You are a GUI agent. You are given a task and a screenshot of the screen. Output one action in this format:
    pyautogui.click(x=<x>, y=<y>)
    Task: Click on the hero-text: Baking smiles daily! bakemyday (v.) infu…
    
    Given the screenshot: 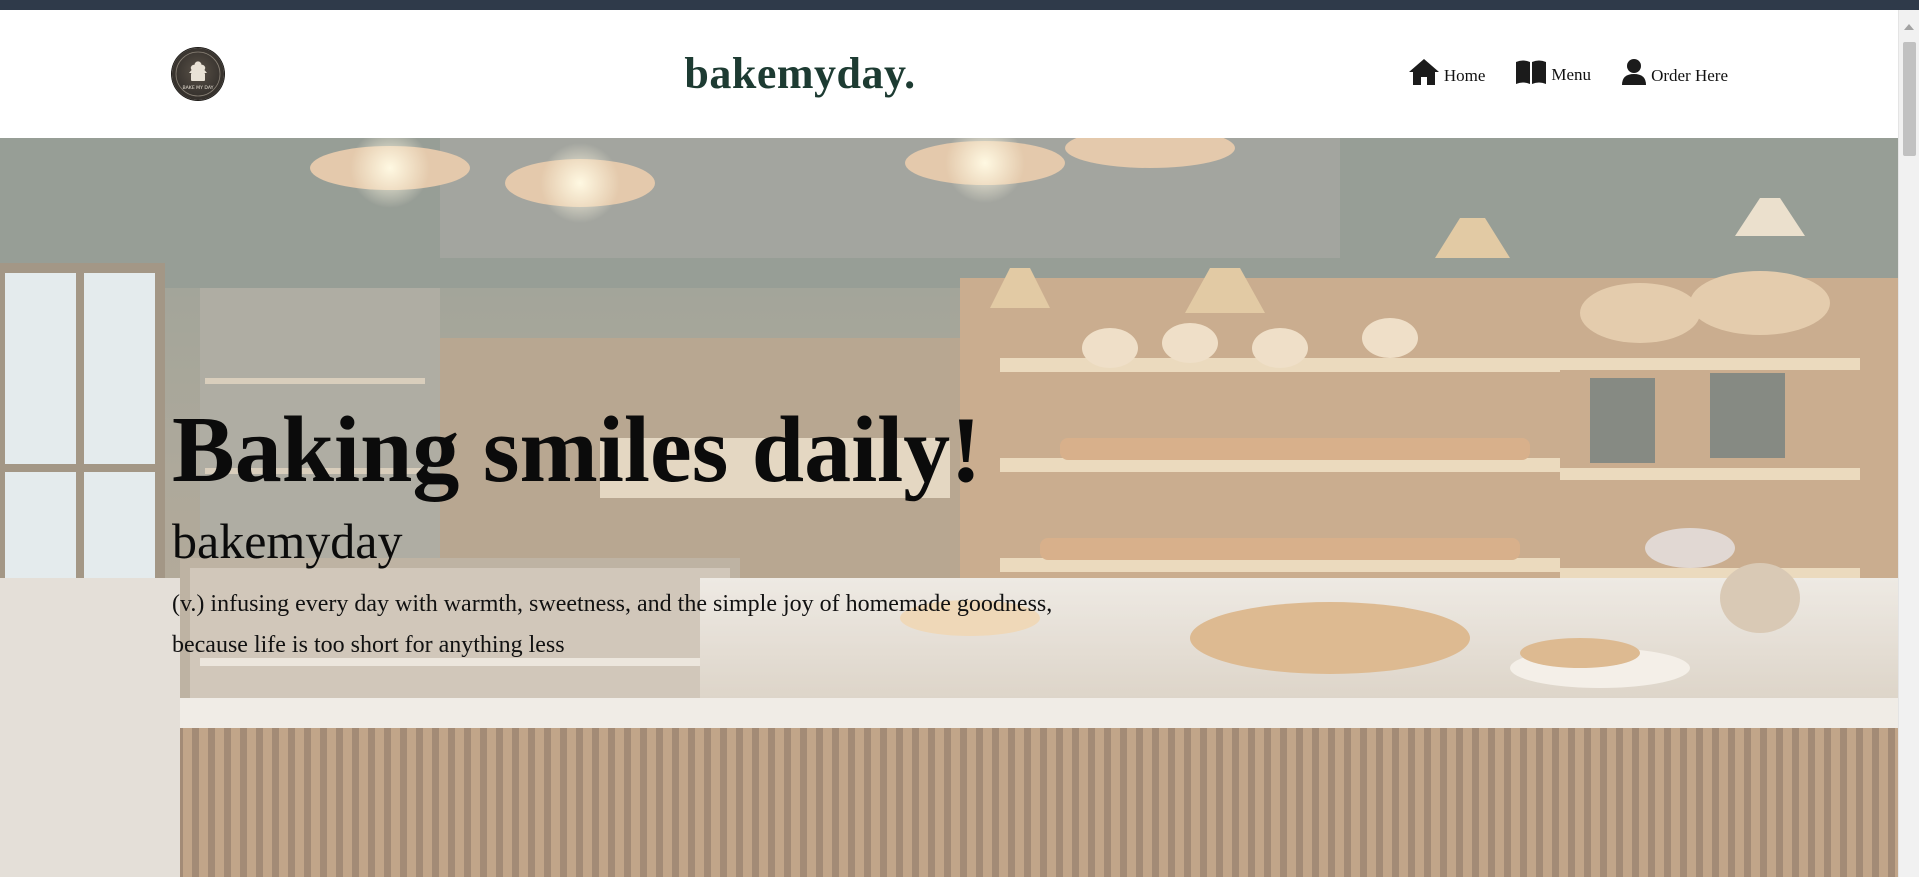 What is the action you would take?
    pyautogui.click(x=632, y=533)
    